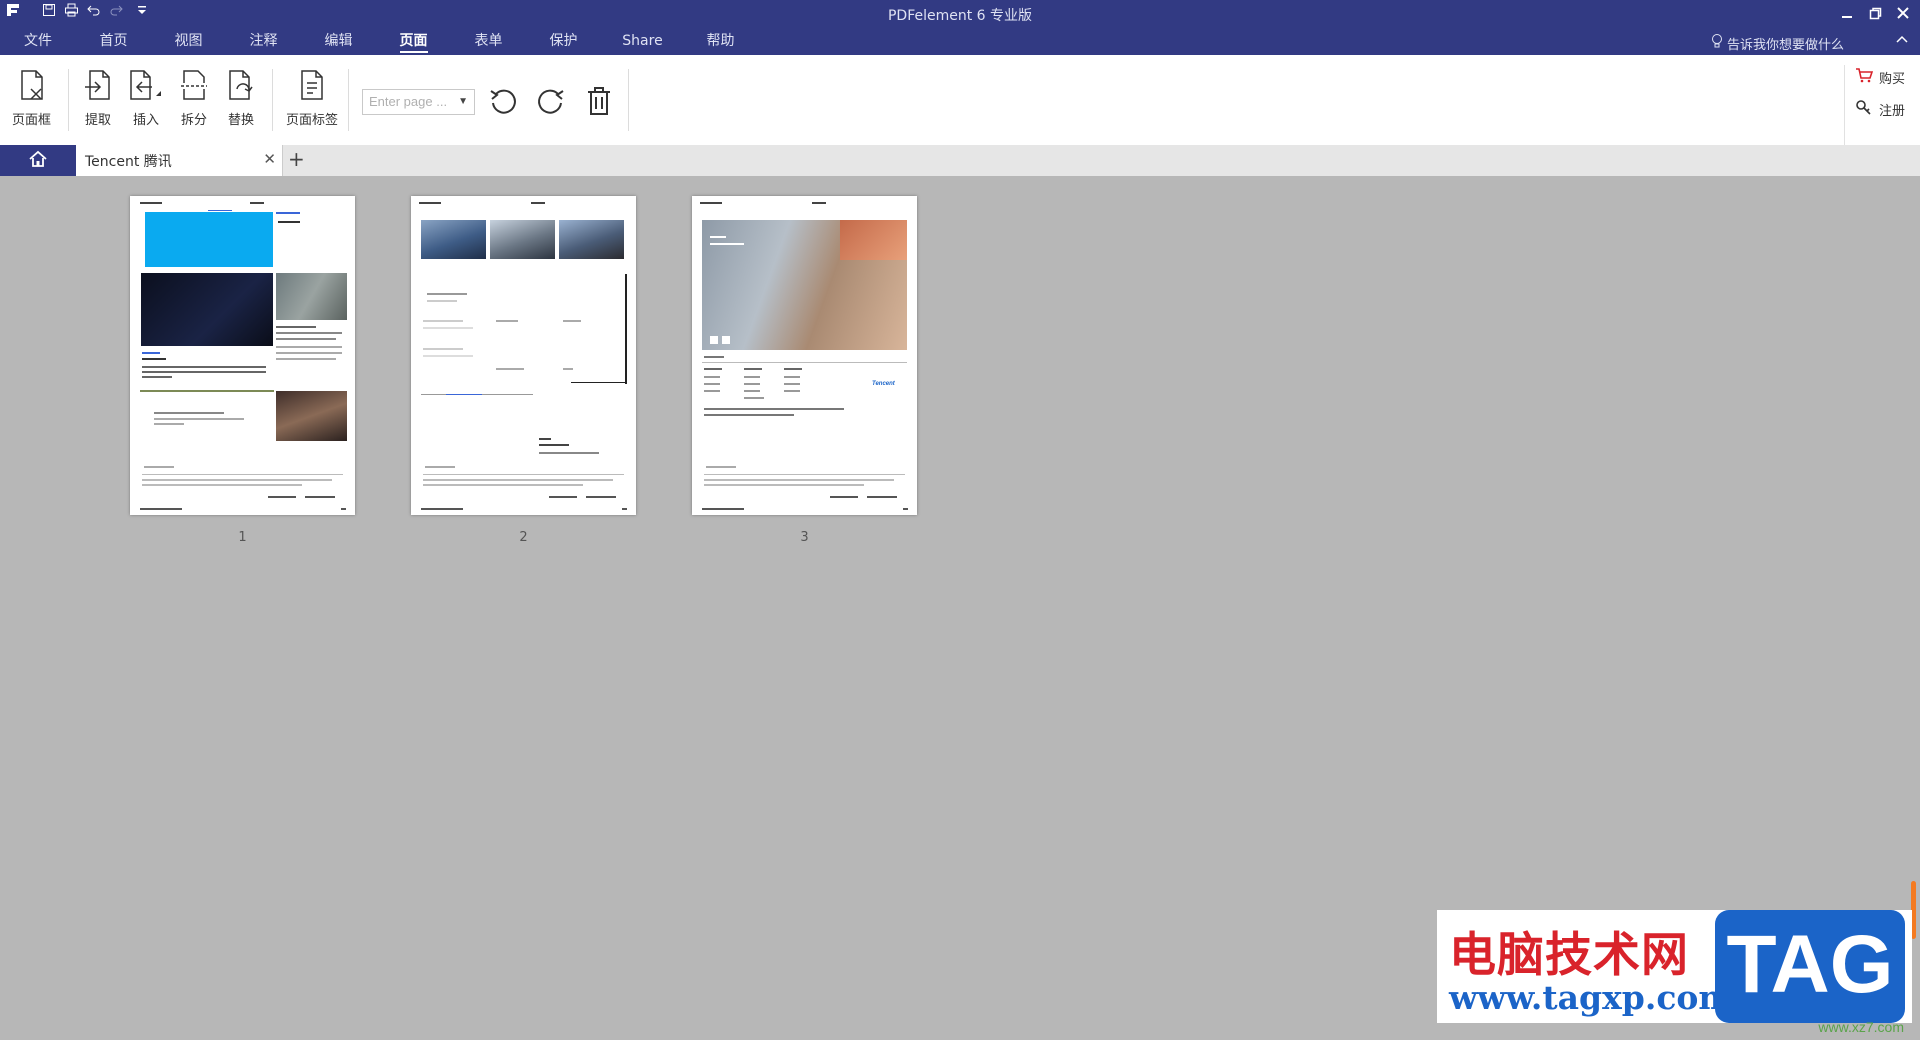  Describe the element at coordinates (207, 391) in the screenshot. I see `divider-line` at that location.